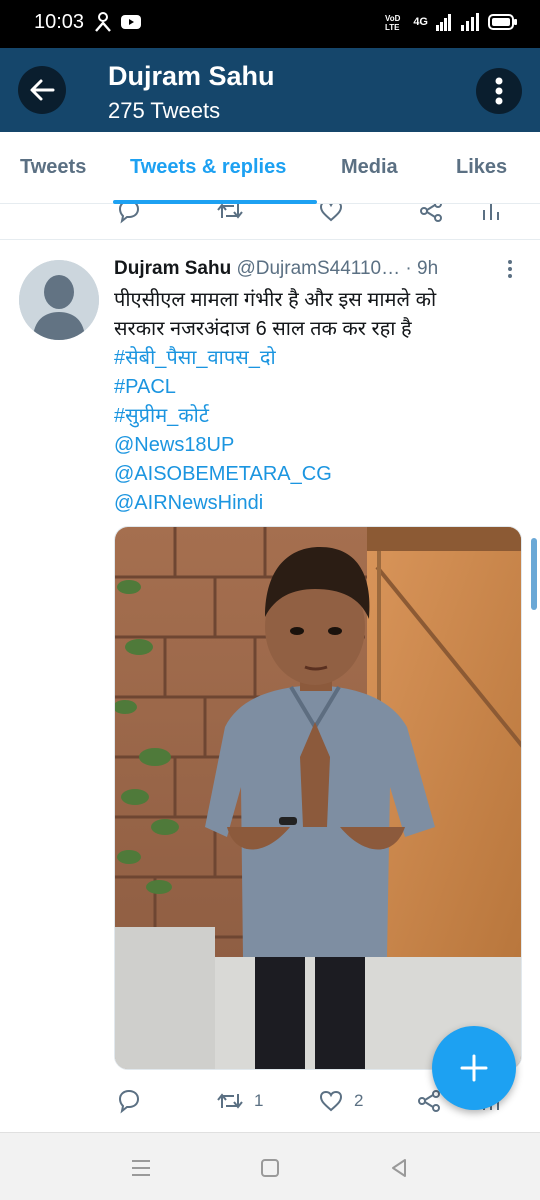  Describe the element at coordinates (393, 18) in the screenshot. I see `svg-text: VoD` at that location.